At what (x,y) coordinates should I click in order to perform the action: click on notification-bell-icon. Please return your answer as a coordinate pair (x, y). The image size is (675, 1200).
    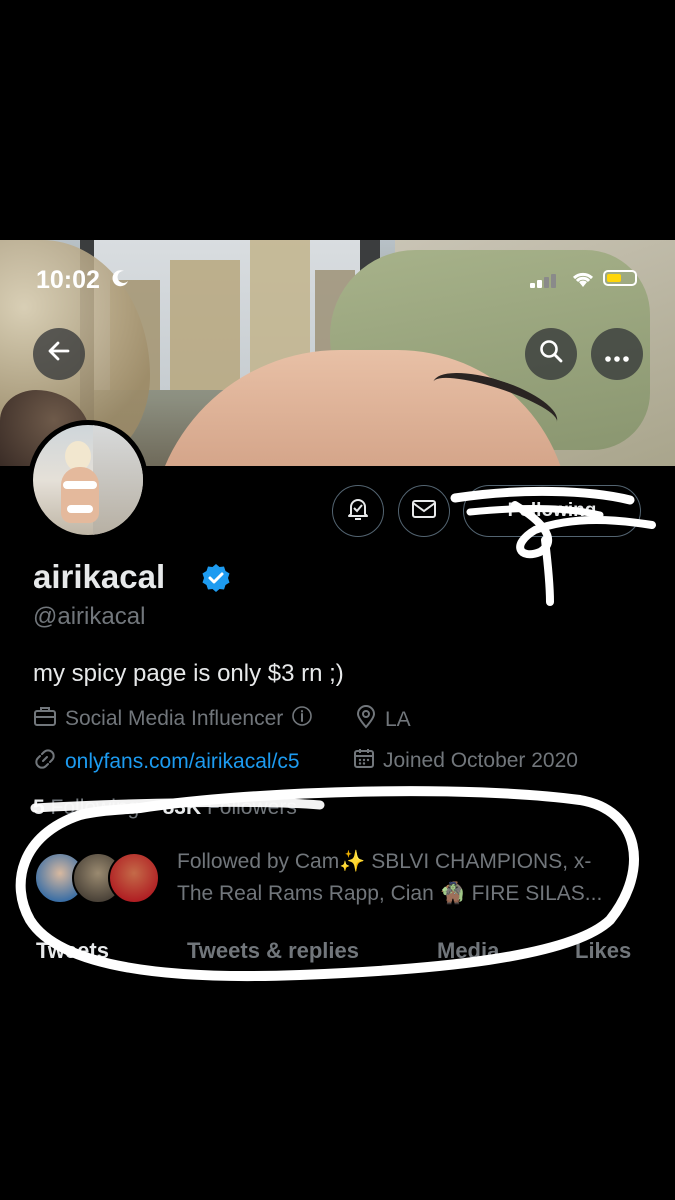
    Looking at the image, I should click on (358, 511).